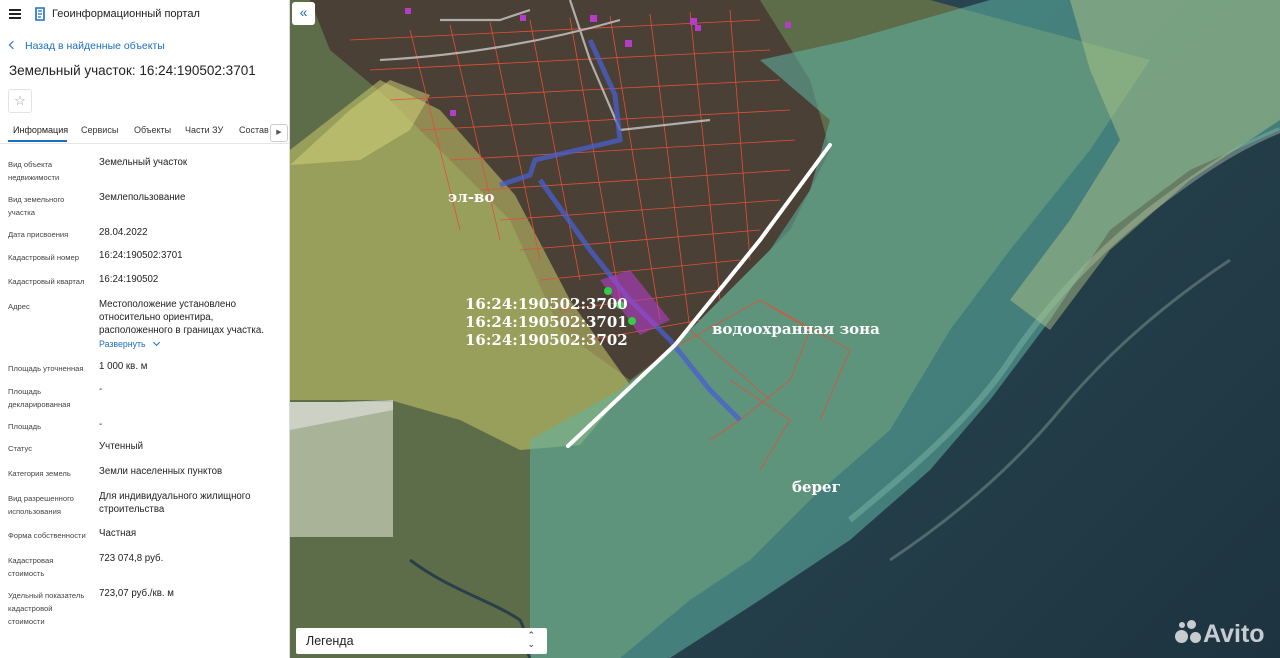 The width and height of the screenshot is (1280, 658). Describe the element at coordinates (41, 505) in the screenshot. I see `property-label: Вид разрешенного использования` at that location.